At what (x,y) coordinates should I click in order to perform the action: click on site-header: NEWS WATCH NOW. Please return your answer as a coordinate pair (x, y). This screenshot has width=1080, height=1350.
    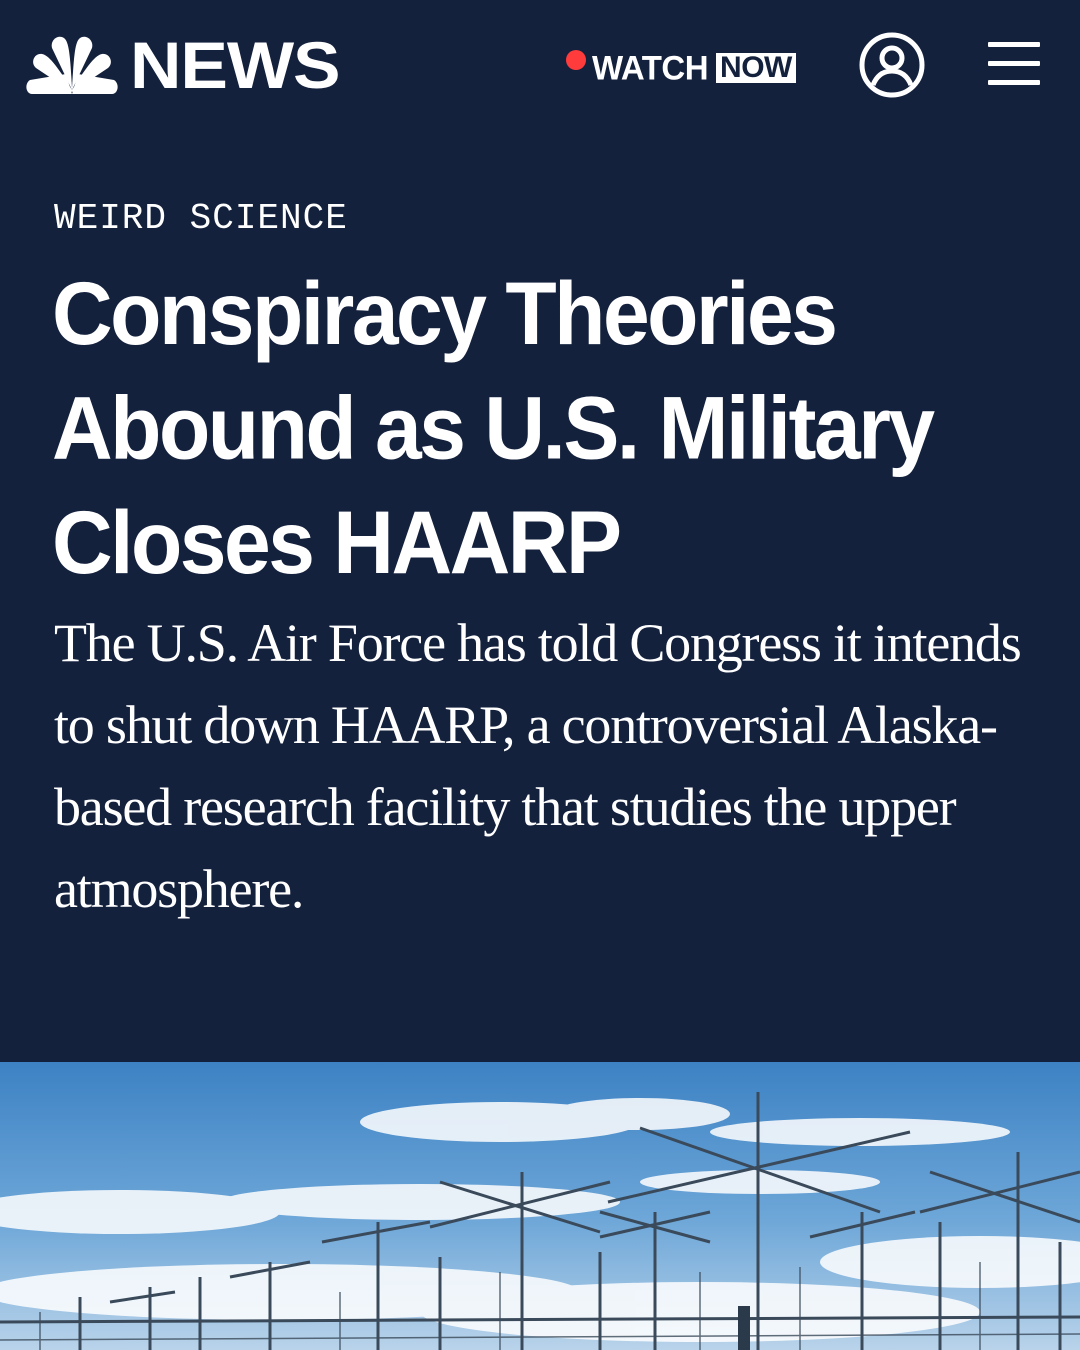
    Looking at the image, I should click on (540, 65).